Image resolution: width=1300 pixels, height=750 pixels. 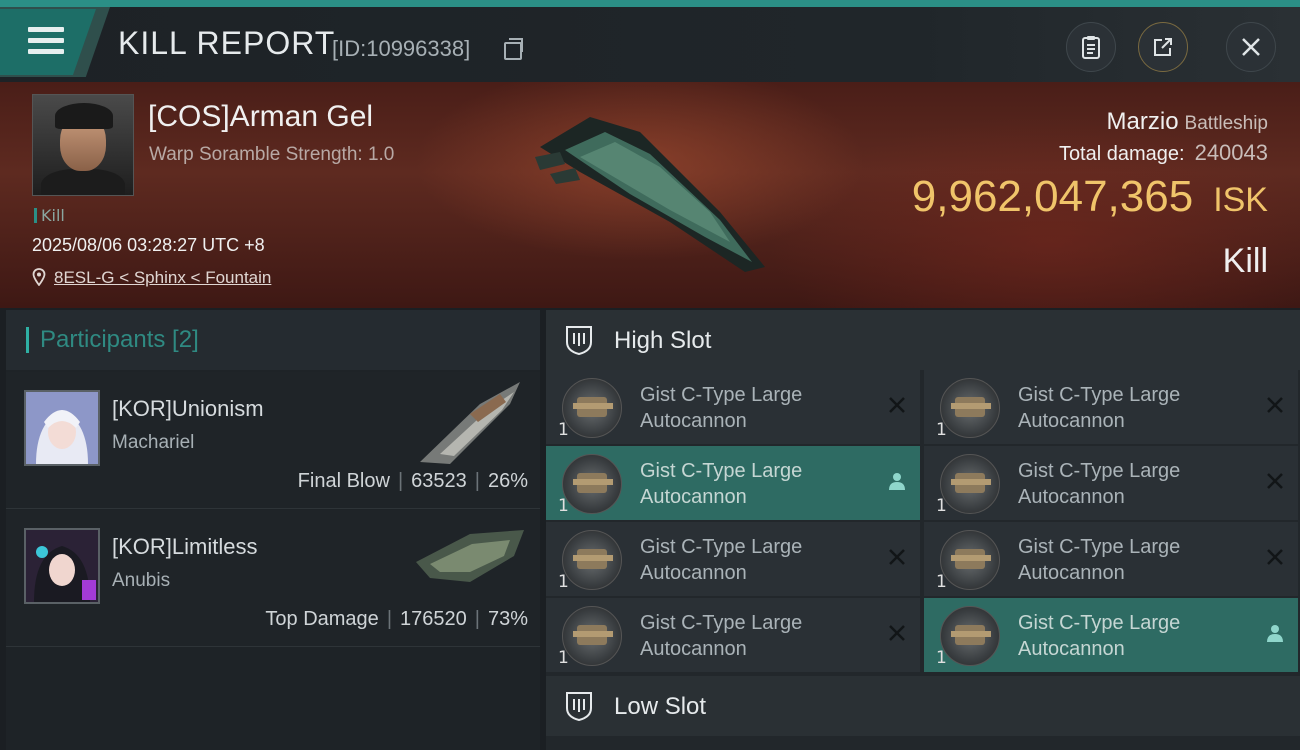 I want to click on total-damage: Total damage: 240043, so click(x=1163, y=152).